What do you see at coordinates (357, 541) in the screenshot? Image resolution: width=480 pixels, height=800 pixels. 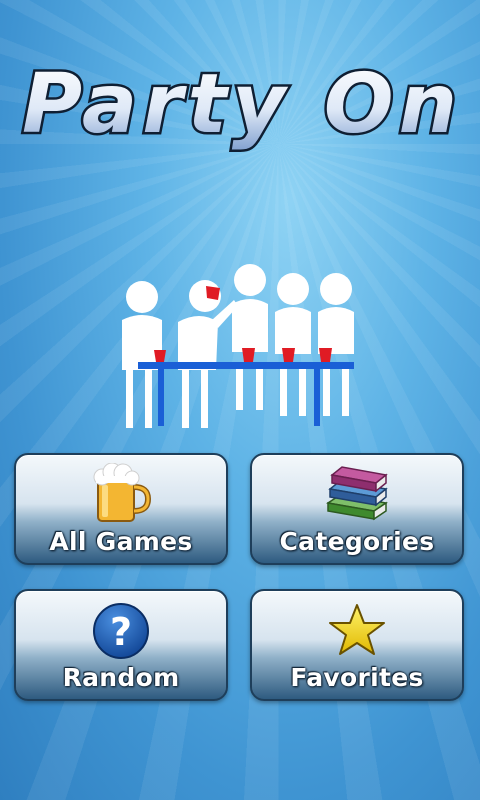 I see `categories-label: Categories` at bounding box center [357, 541].